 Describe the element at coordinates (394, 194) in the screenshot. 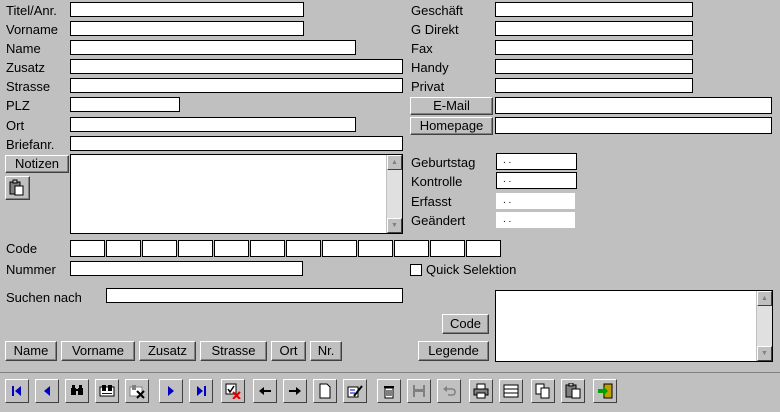

I see `notizen-scrollbar: ▲ ▼` at that location.